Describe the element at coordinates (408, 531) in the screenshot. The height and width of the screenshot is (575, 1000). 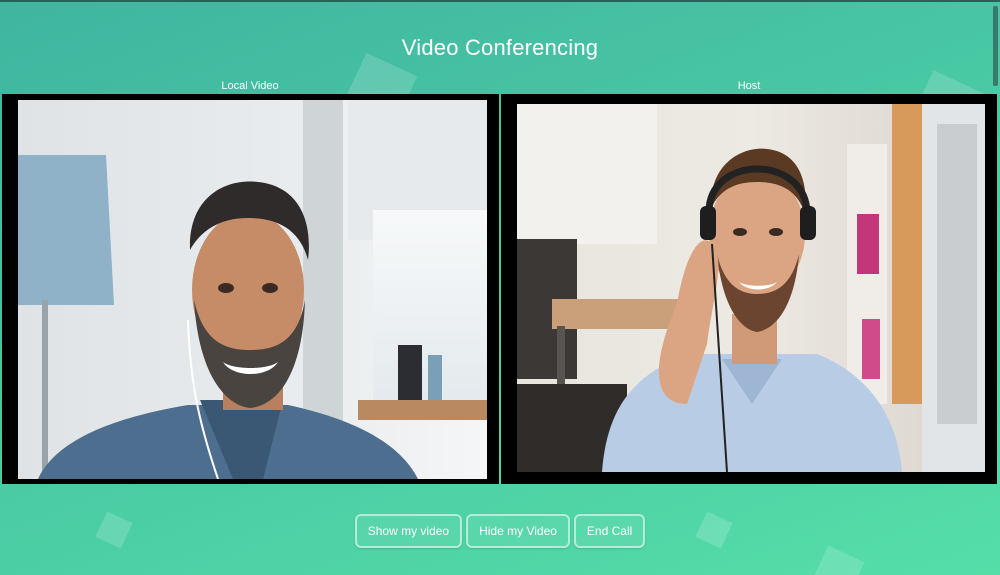
I see `show-my-video-button: Show my video` at that location.